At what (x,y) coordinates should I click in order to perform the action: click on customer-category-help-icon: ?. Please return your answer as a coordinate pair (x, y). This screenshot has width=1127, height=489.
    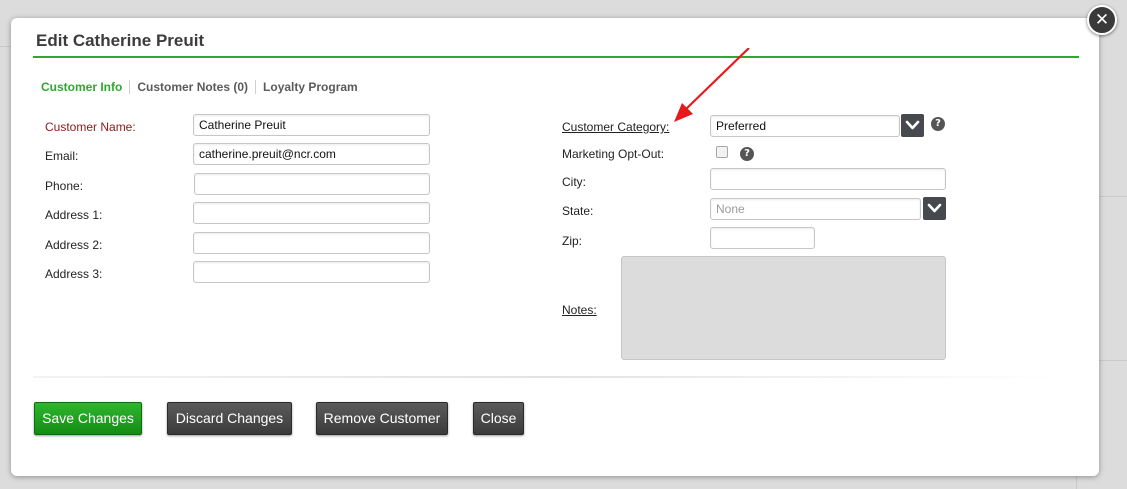
    Looking at the image, I should click on (938, 124).